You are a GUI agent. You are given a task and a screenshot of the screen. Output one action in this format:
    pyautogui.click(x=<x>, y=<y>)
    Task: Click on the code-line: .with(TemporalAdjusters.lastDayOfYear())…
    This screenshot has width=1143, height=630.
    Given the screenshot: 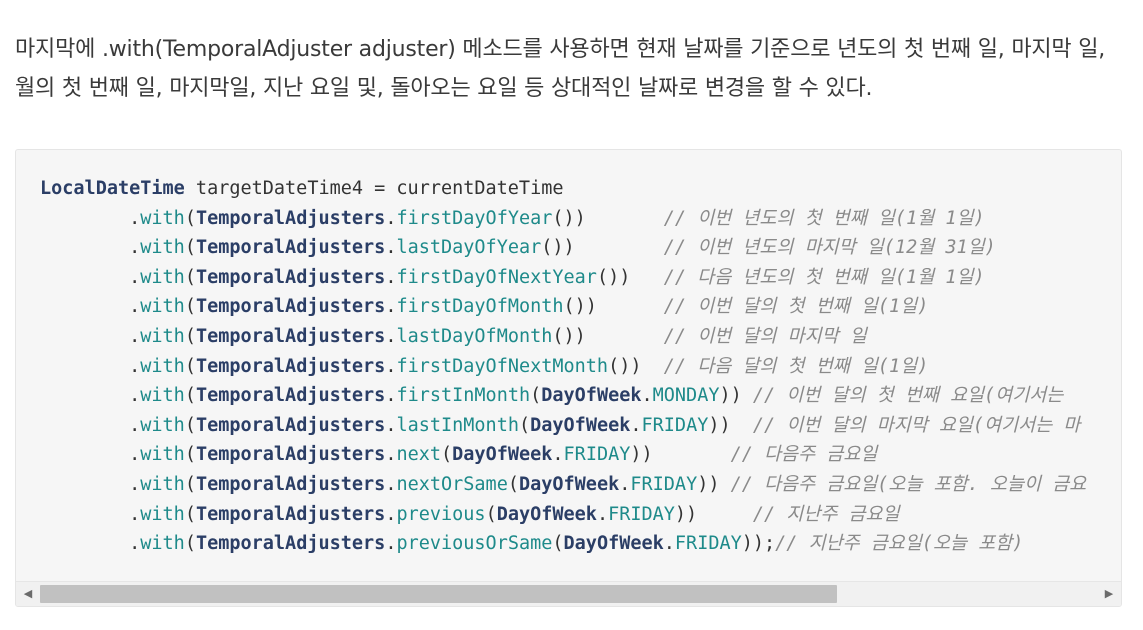 What is the action you would take?
    pyautogui.click(x=563, y=248)
    